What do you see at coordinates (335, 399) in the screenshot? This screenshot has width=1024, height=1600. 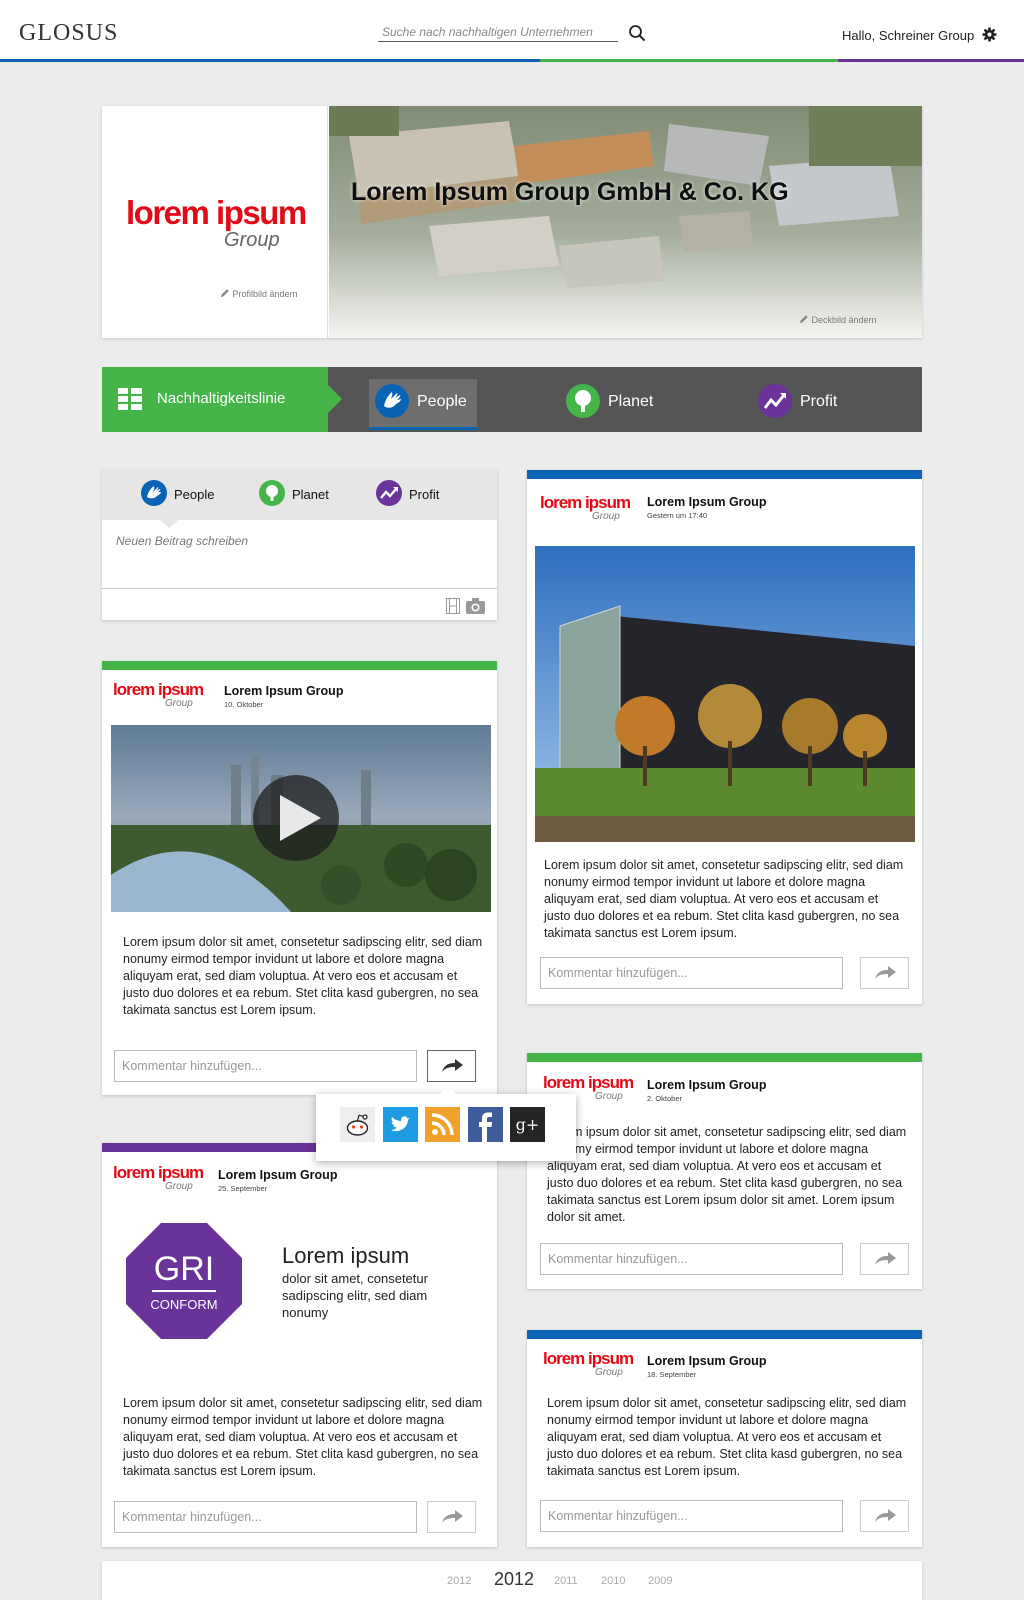 I see `timeline-arrow` at bounding box center [335, 399].